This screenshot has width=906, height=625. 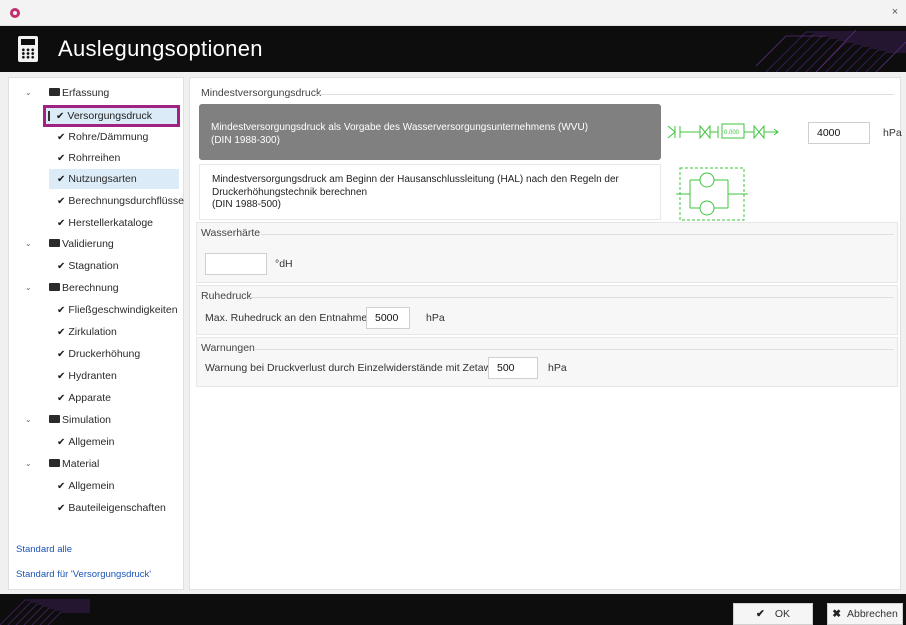 I want to click on tree-item-herstellerkataloge: ✔ Herstellerkataloge, so click(x=105, y=223).